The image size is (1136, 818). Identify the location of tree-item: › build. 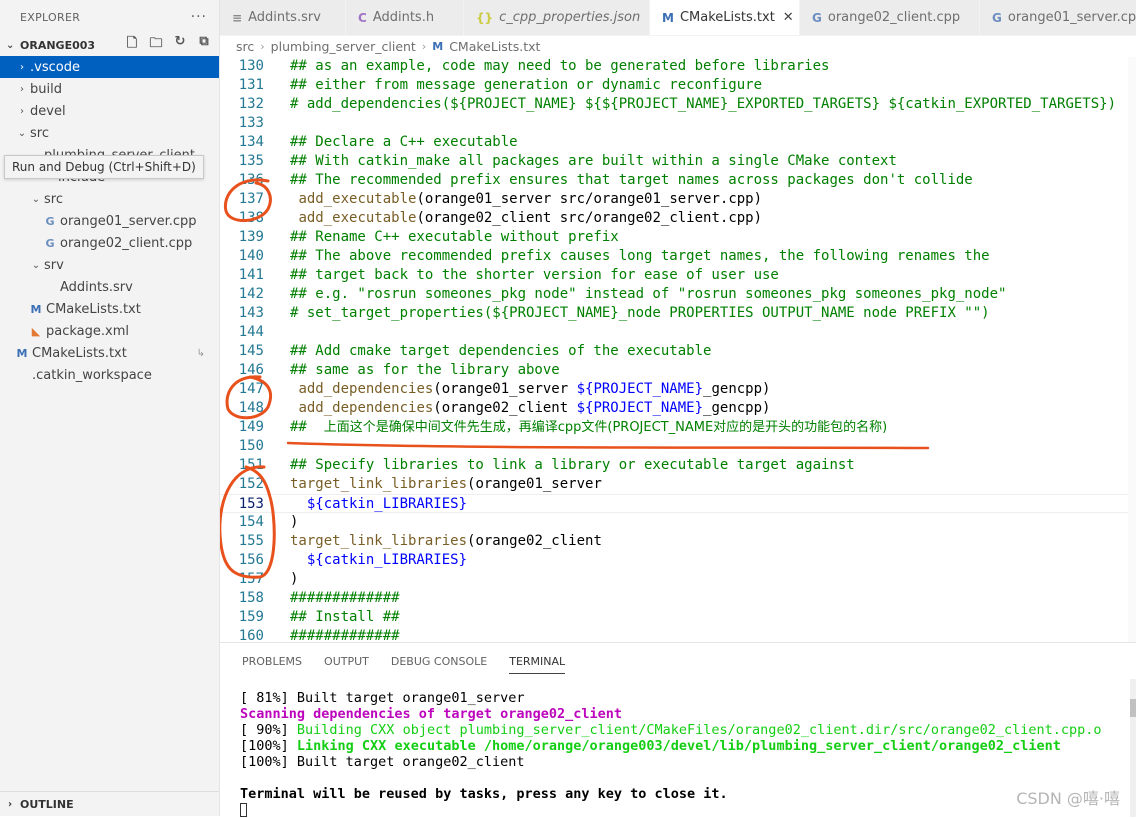
(109, 89).